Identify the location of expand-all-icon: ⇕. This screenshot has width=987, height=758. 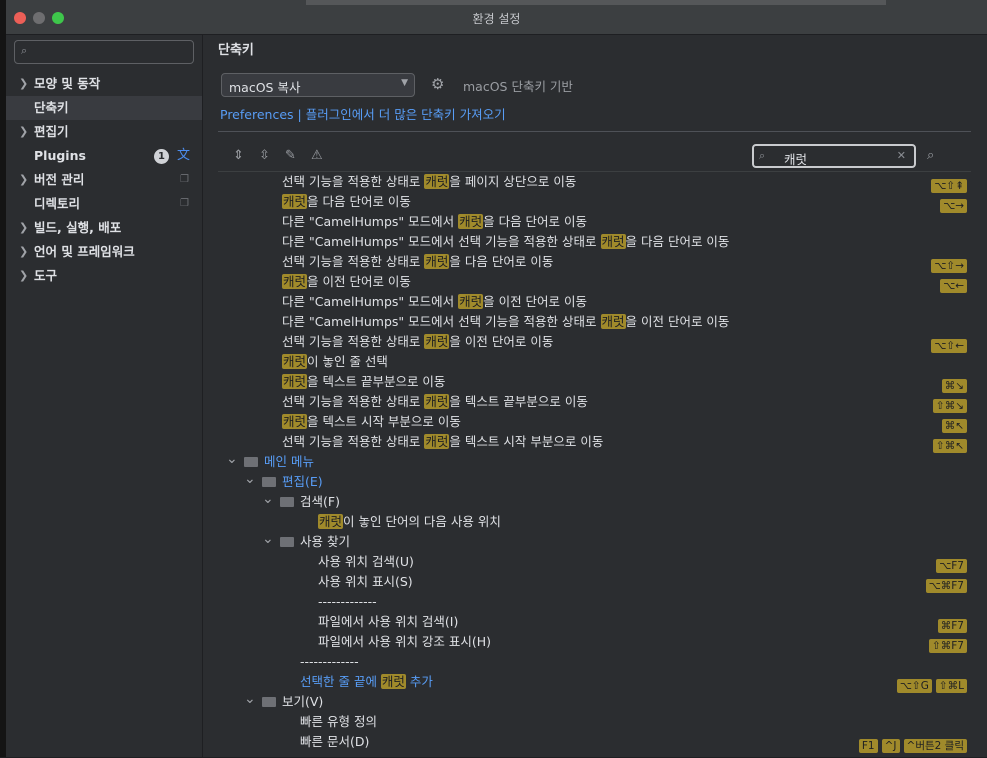
(238, 155).